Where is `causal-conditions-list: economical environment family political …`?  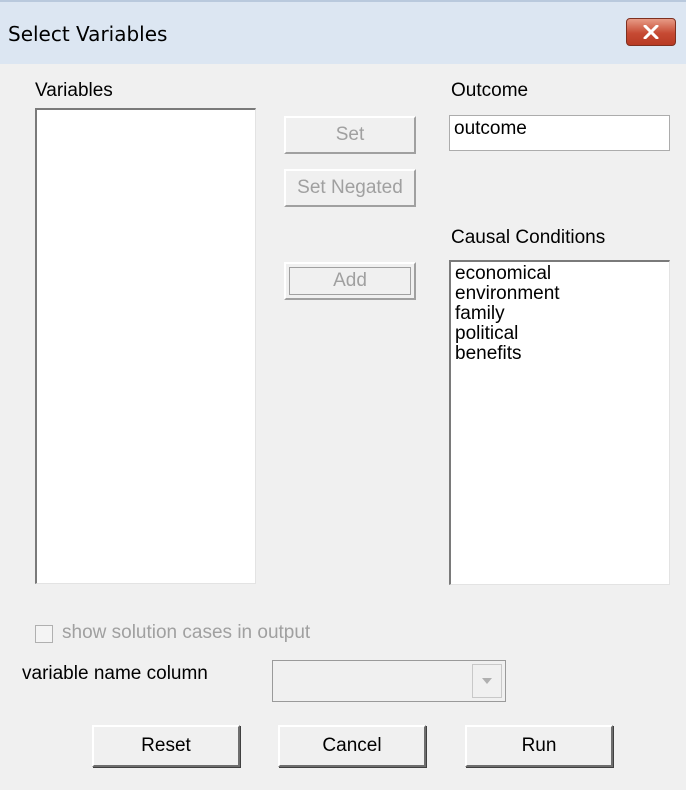
causal-conditions-list: economical environment family political … is located at coordinates (559, 422).